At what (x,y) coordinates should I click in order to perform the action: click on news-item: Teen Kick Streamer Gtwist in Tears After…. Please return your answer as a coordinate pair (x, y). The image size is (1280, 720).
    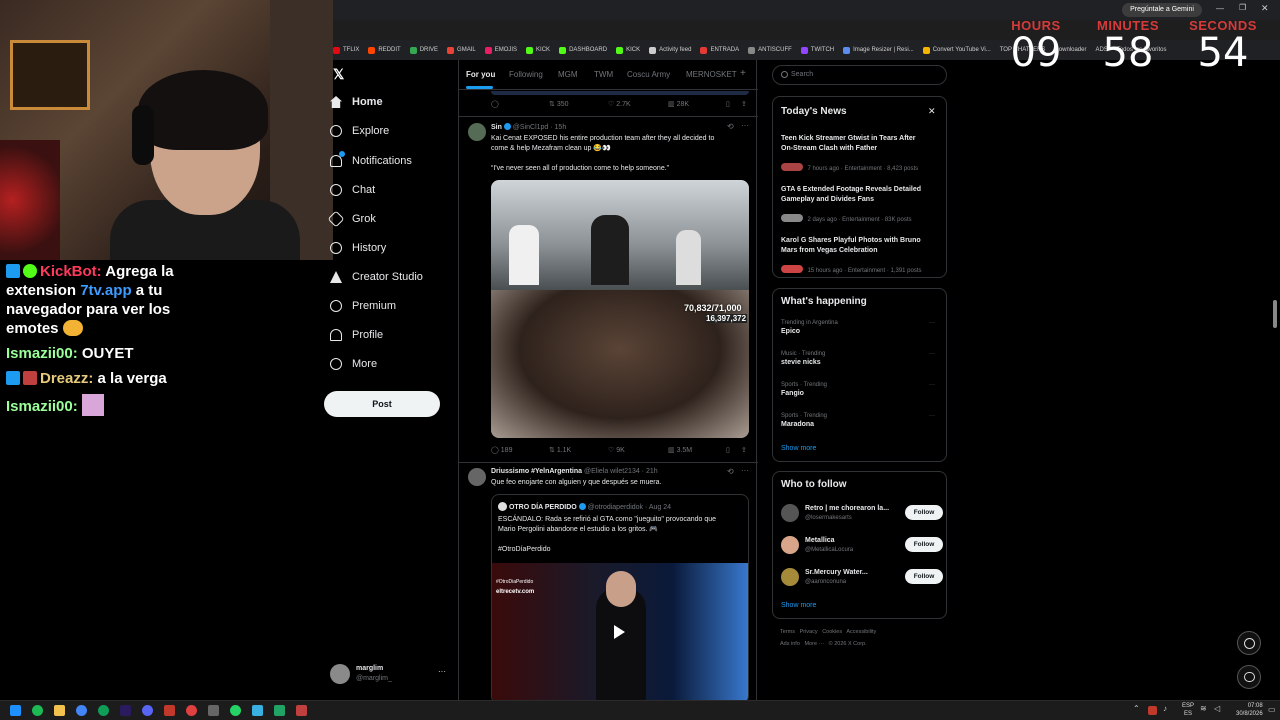
    Looking at the image, I should click on (861, 154).